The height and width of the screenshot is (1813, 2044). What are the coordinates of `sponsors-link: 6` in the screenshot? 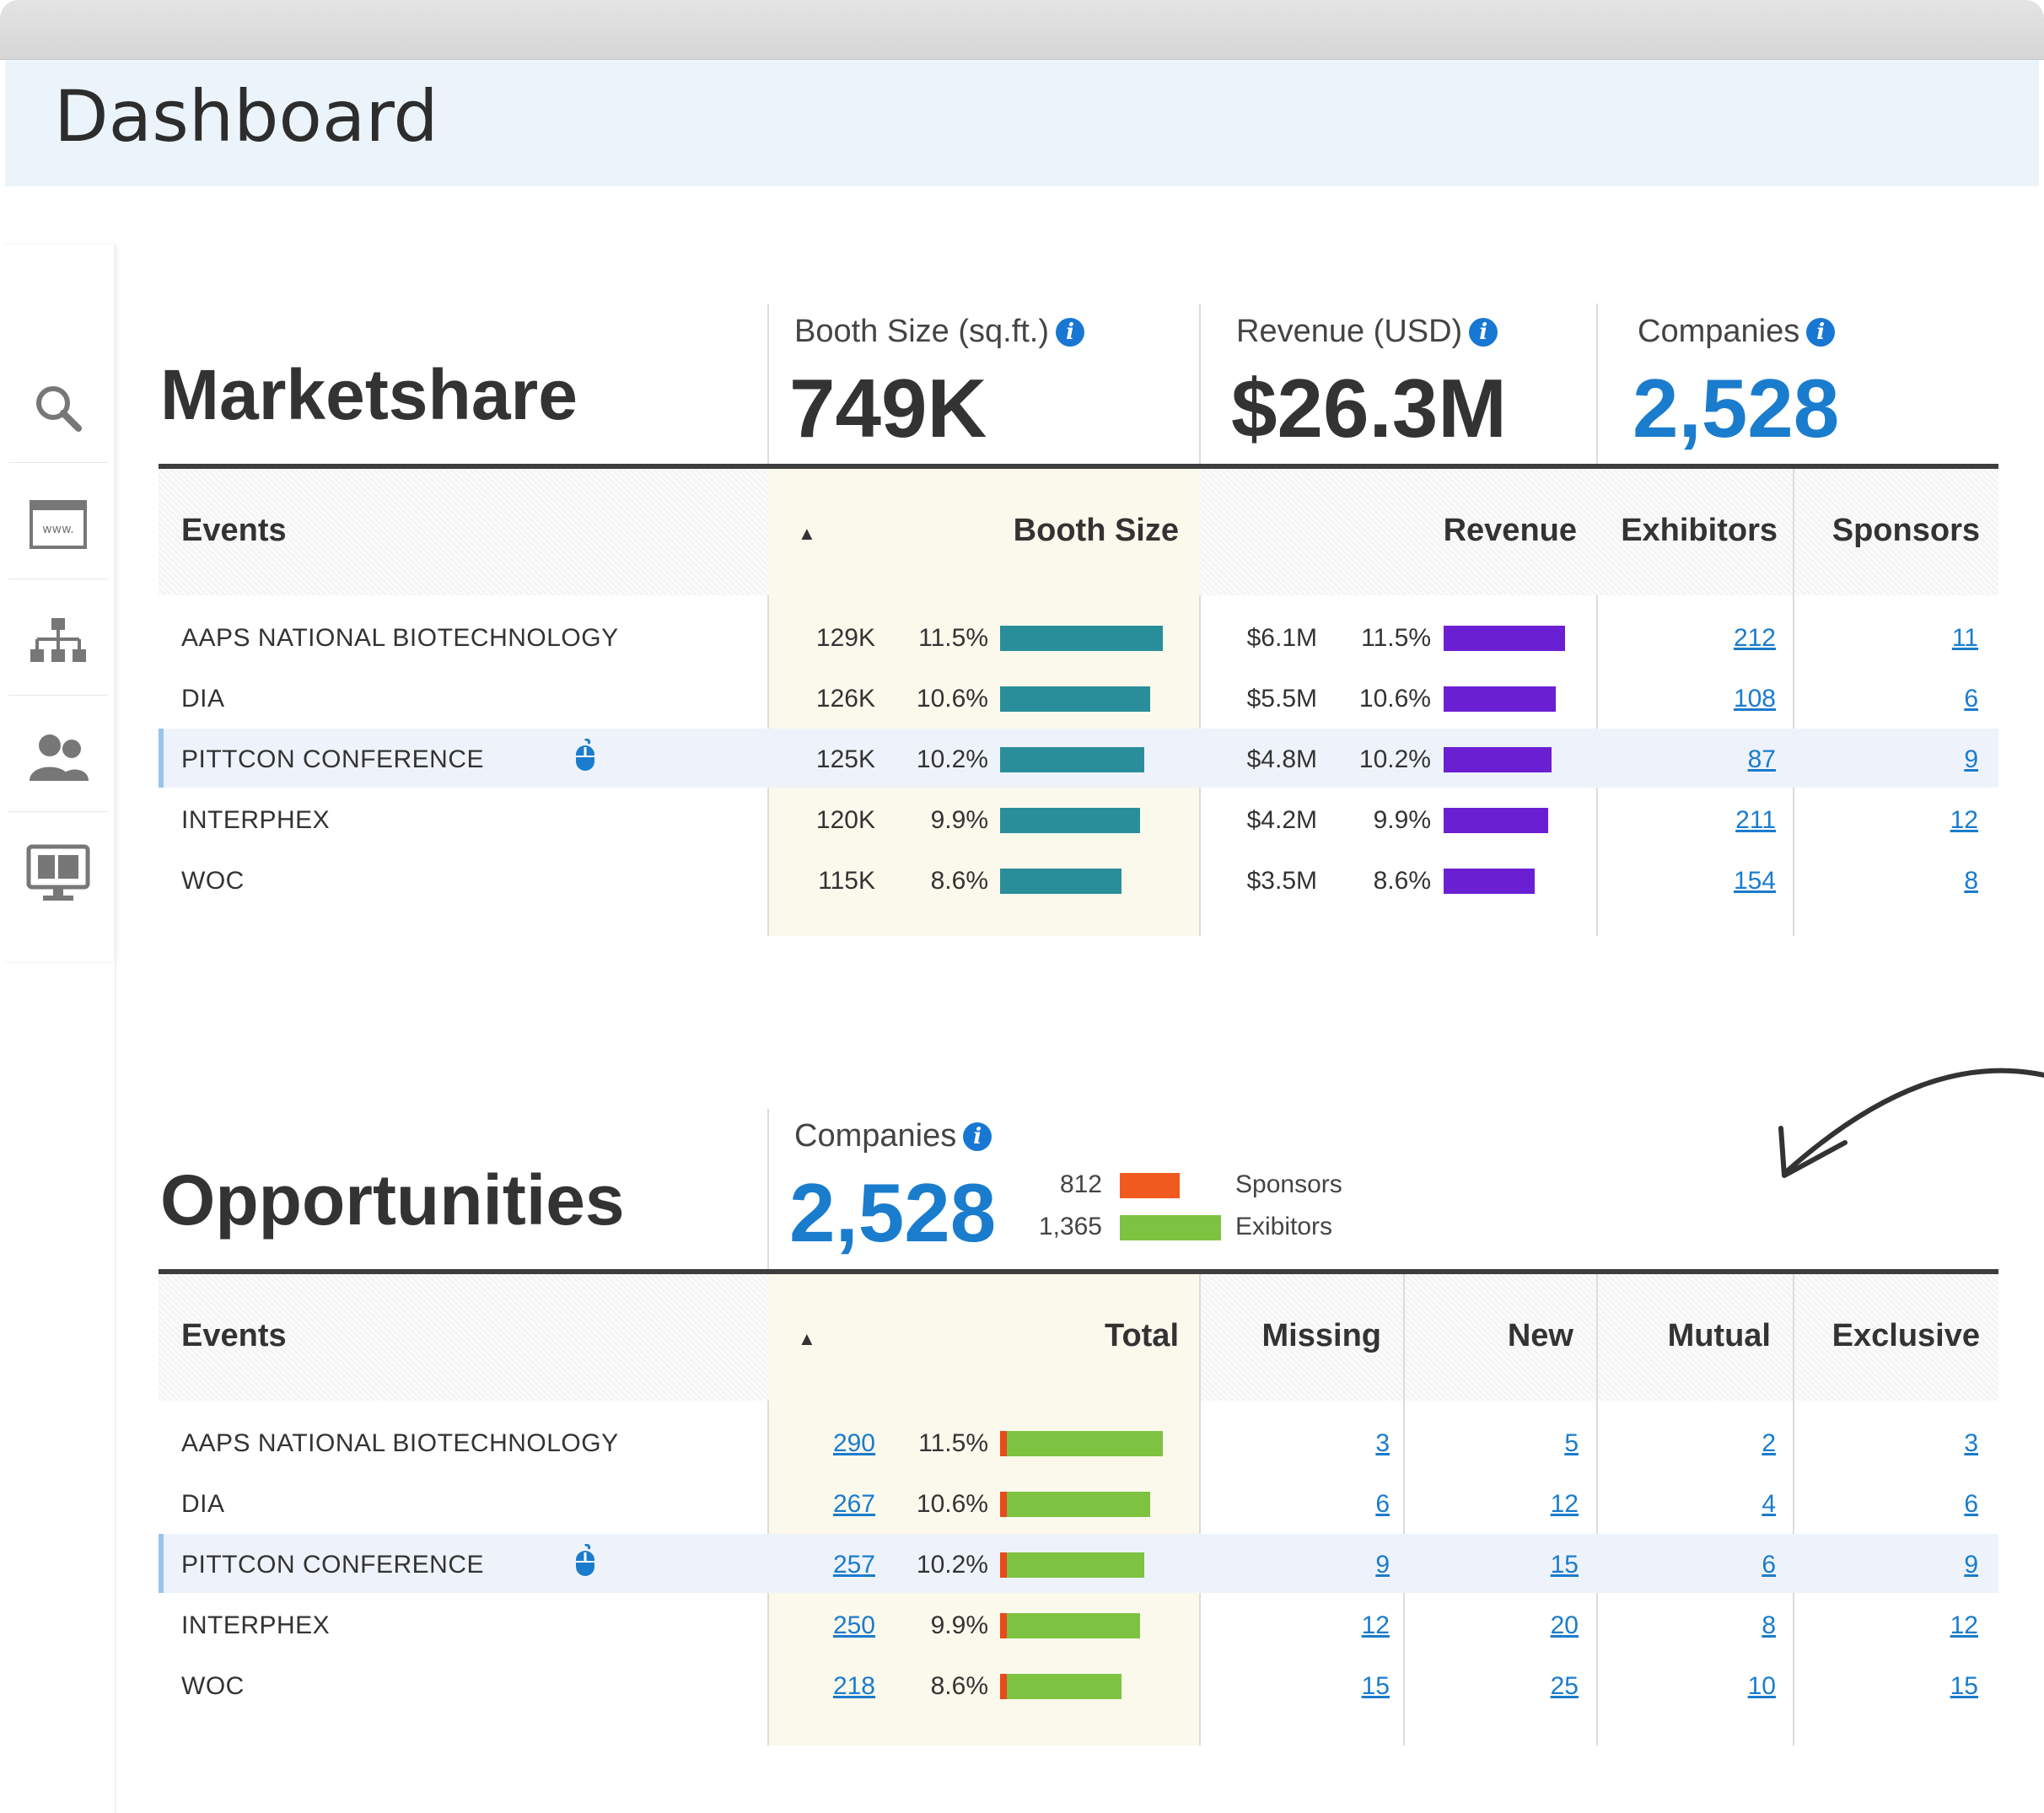 It's located at (1971, 699).